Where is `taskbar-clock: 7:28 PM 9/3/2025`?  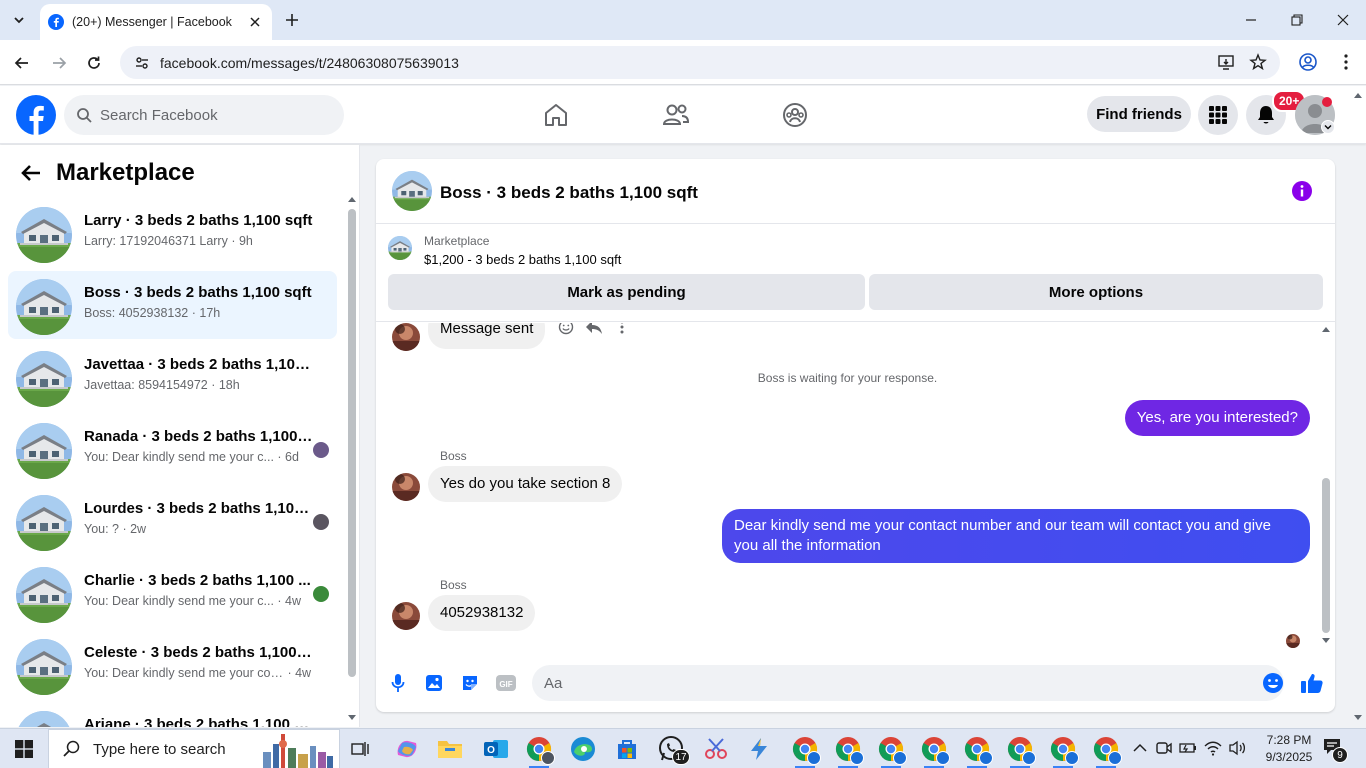 taskbar-clock: 7:28 PM 9/3/2025 is located at coordinates (1289, 749).